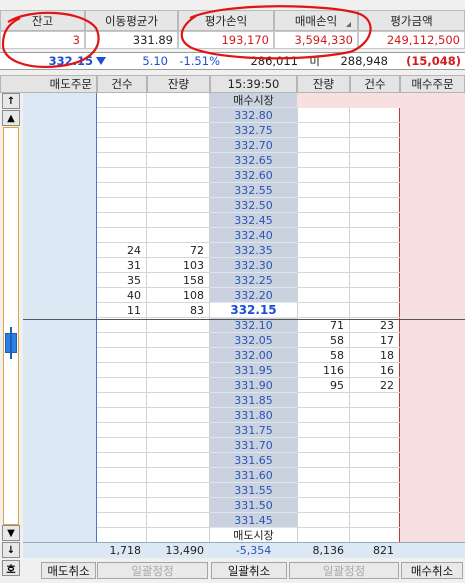  What do you see at coordinates (375, 385) in the screenshot?
I see `bid-count: 22` at bounding box center [375, 385].